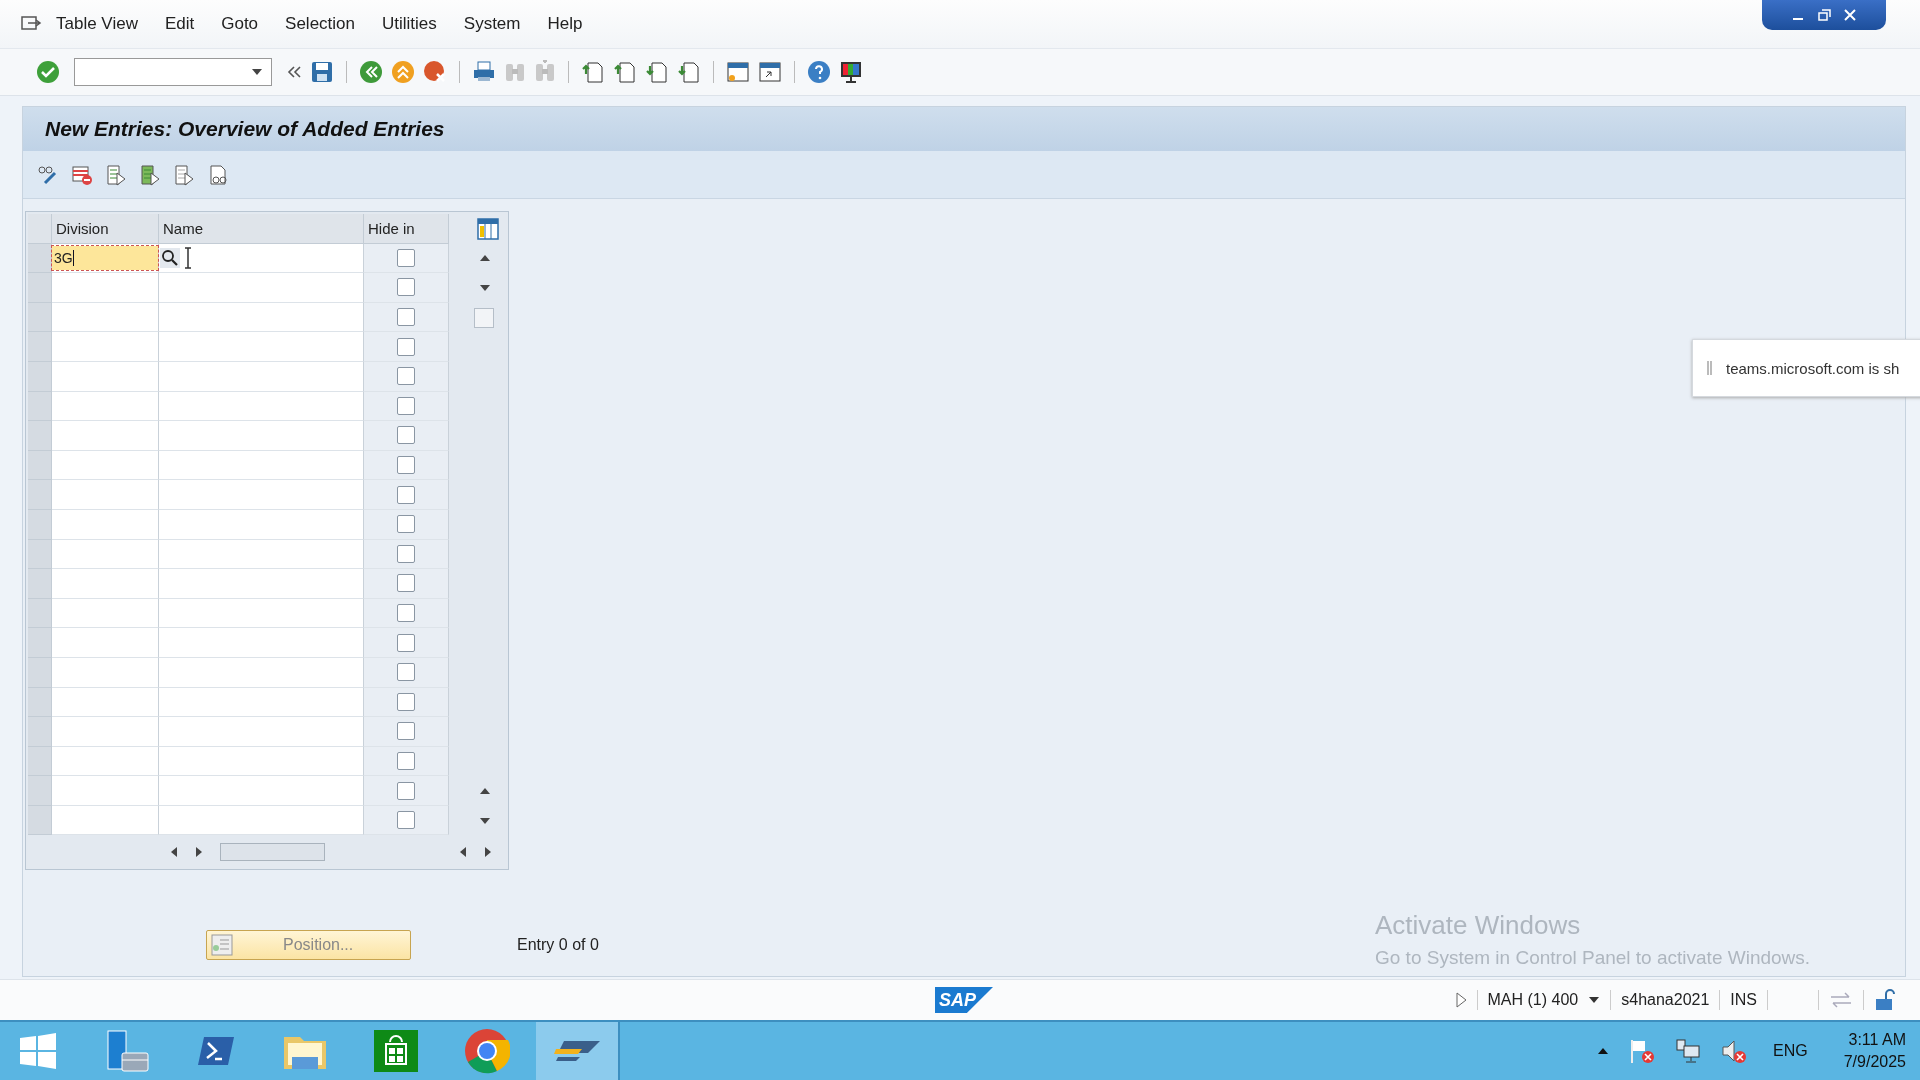 Image resolution: width=1920 pixels, height=1080 pixels. What do you see at coordinates (105, 229) in the screenshot?
I see `column-header: Division` at bounding box center [105, 229].